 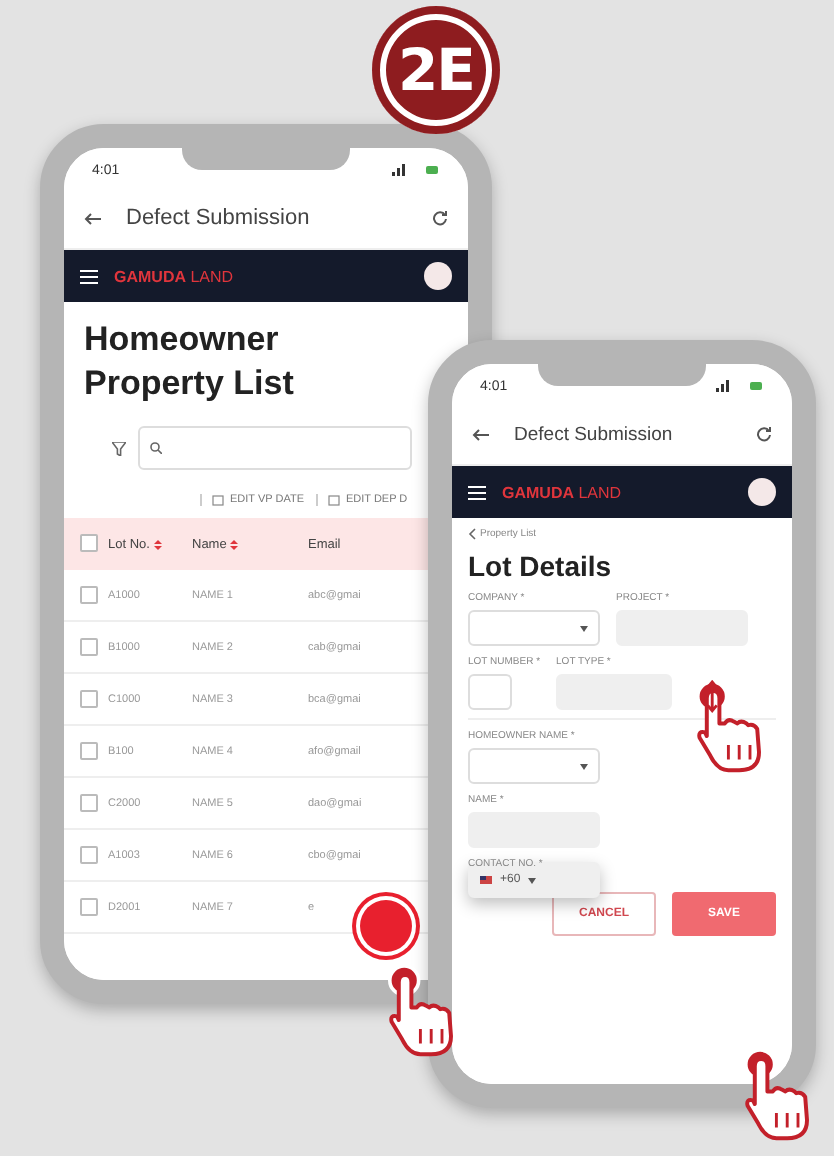 What do you see at coordinates (189, 362) in the screenshot?
I see `page-title: Homeowner Property List` at bounding box center [189, 362].